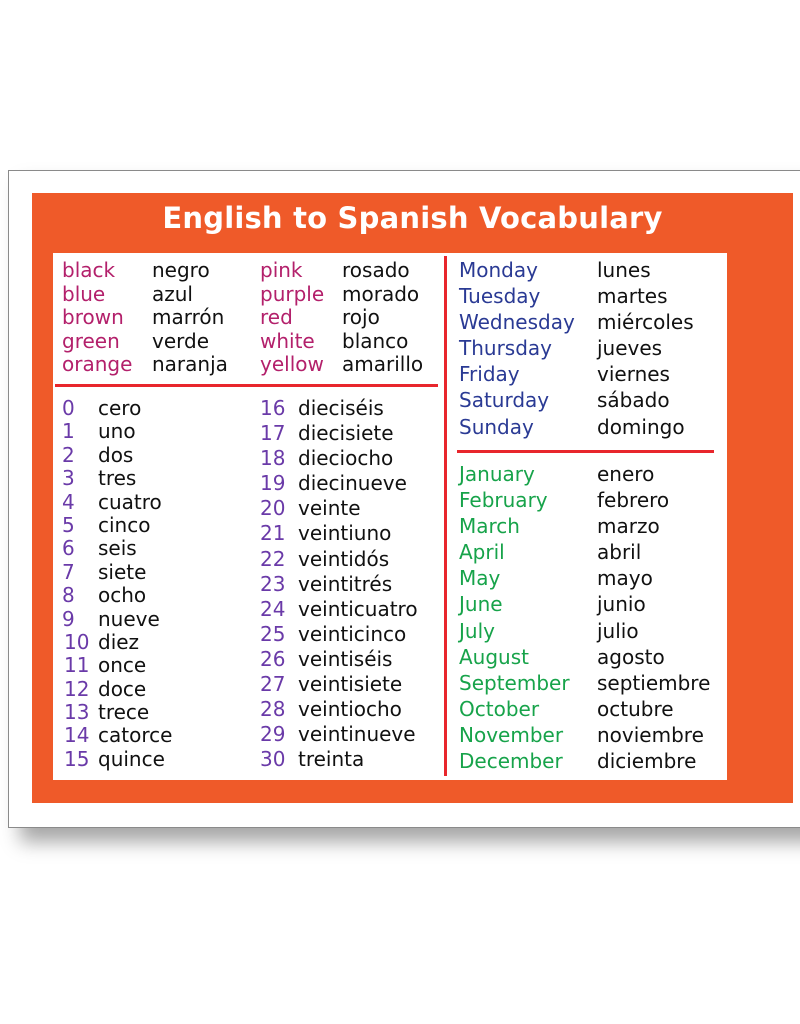 The height and width of the screenshot is (1024, 800). What do you see at coordinates (68, 454) in the screenshot?
I see `number-digit: 2` at bounding box center [68, 454].